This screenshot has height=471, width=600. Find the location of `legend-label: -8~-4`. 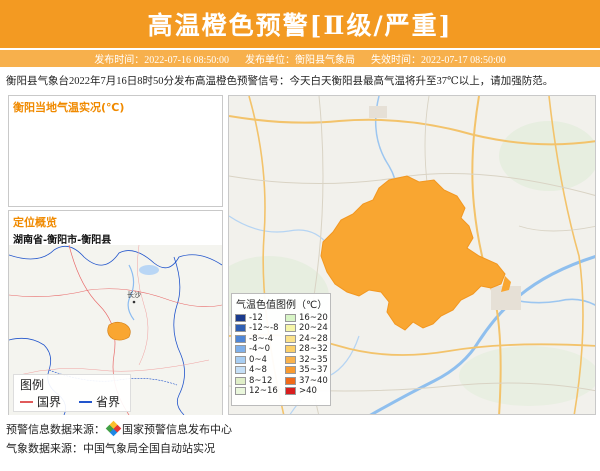

legend-label: -8~-4 is located at coordinates (261, 338).